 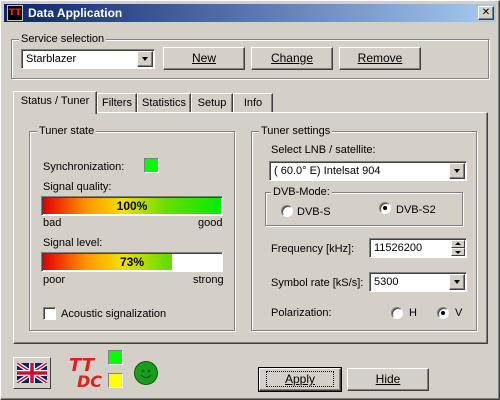 I want to click on tt-dc-logo: TT DC, so click(x=84, y=373).